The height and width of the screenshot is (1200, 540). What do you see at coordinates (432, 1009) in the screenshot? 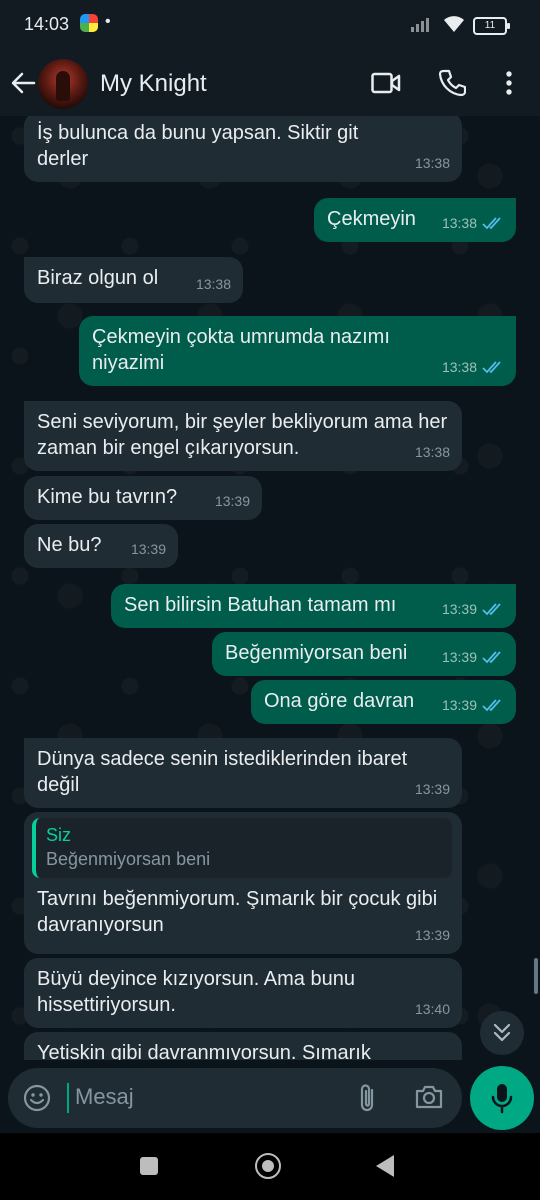
I see `message-time: 13:40` at bounding box center [432, 1009].